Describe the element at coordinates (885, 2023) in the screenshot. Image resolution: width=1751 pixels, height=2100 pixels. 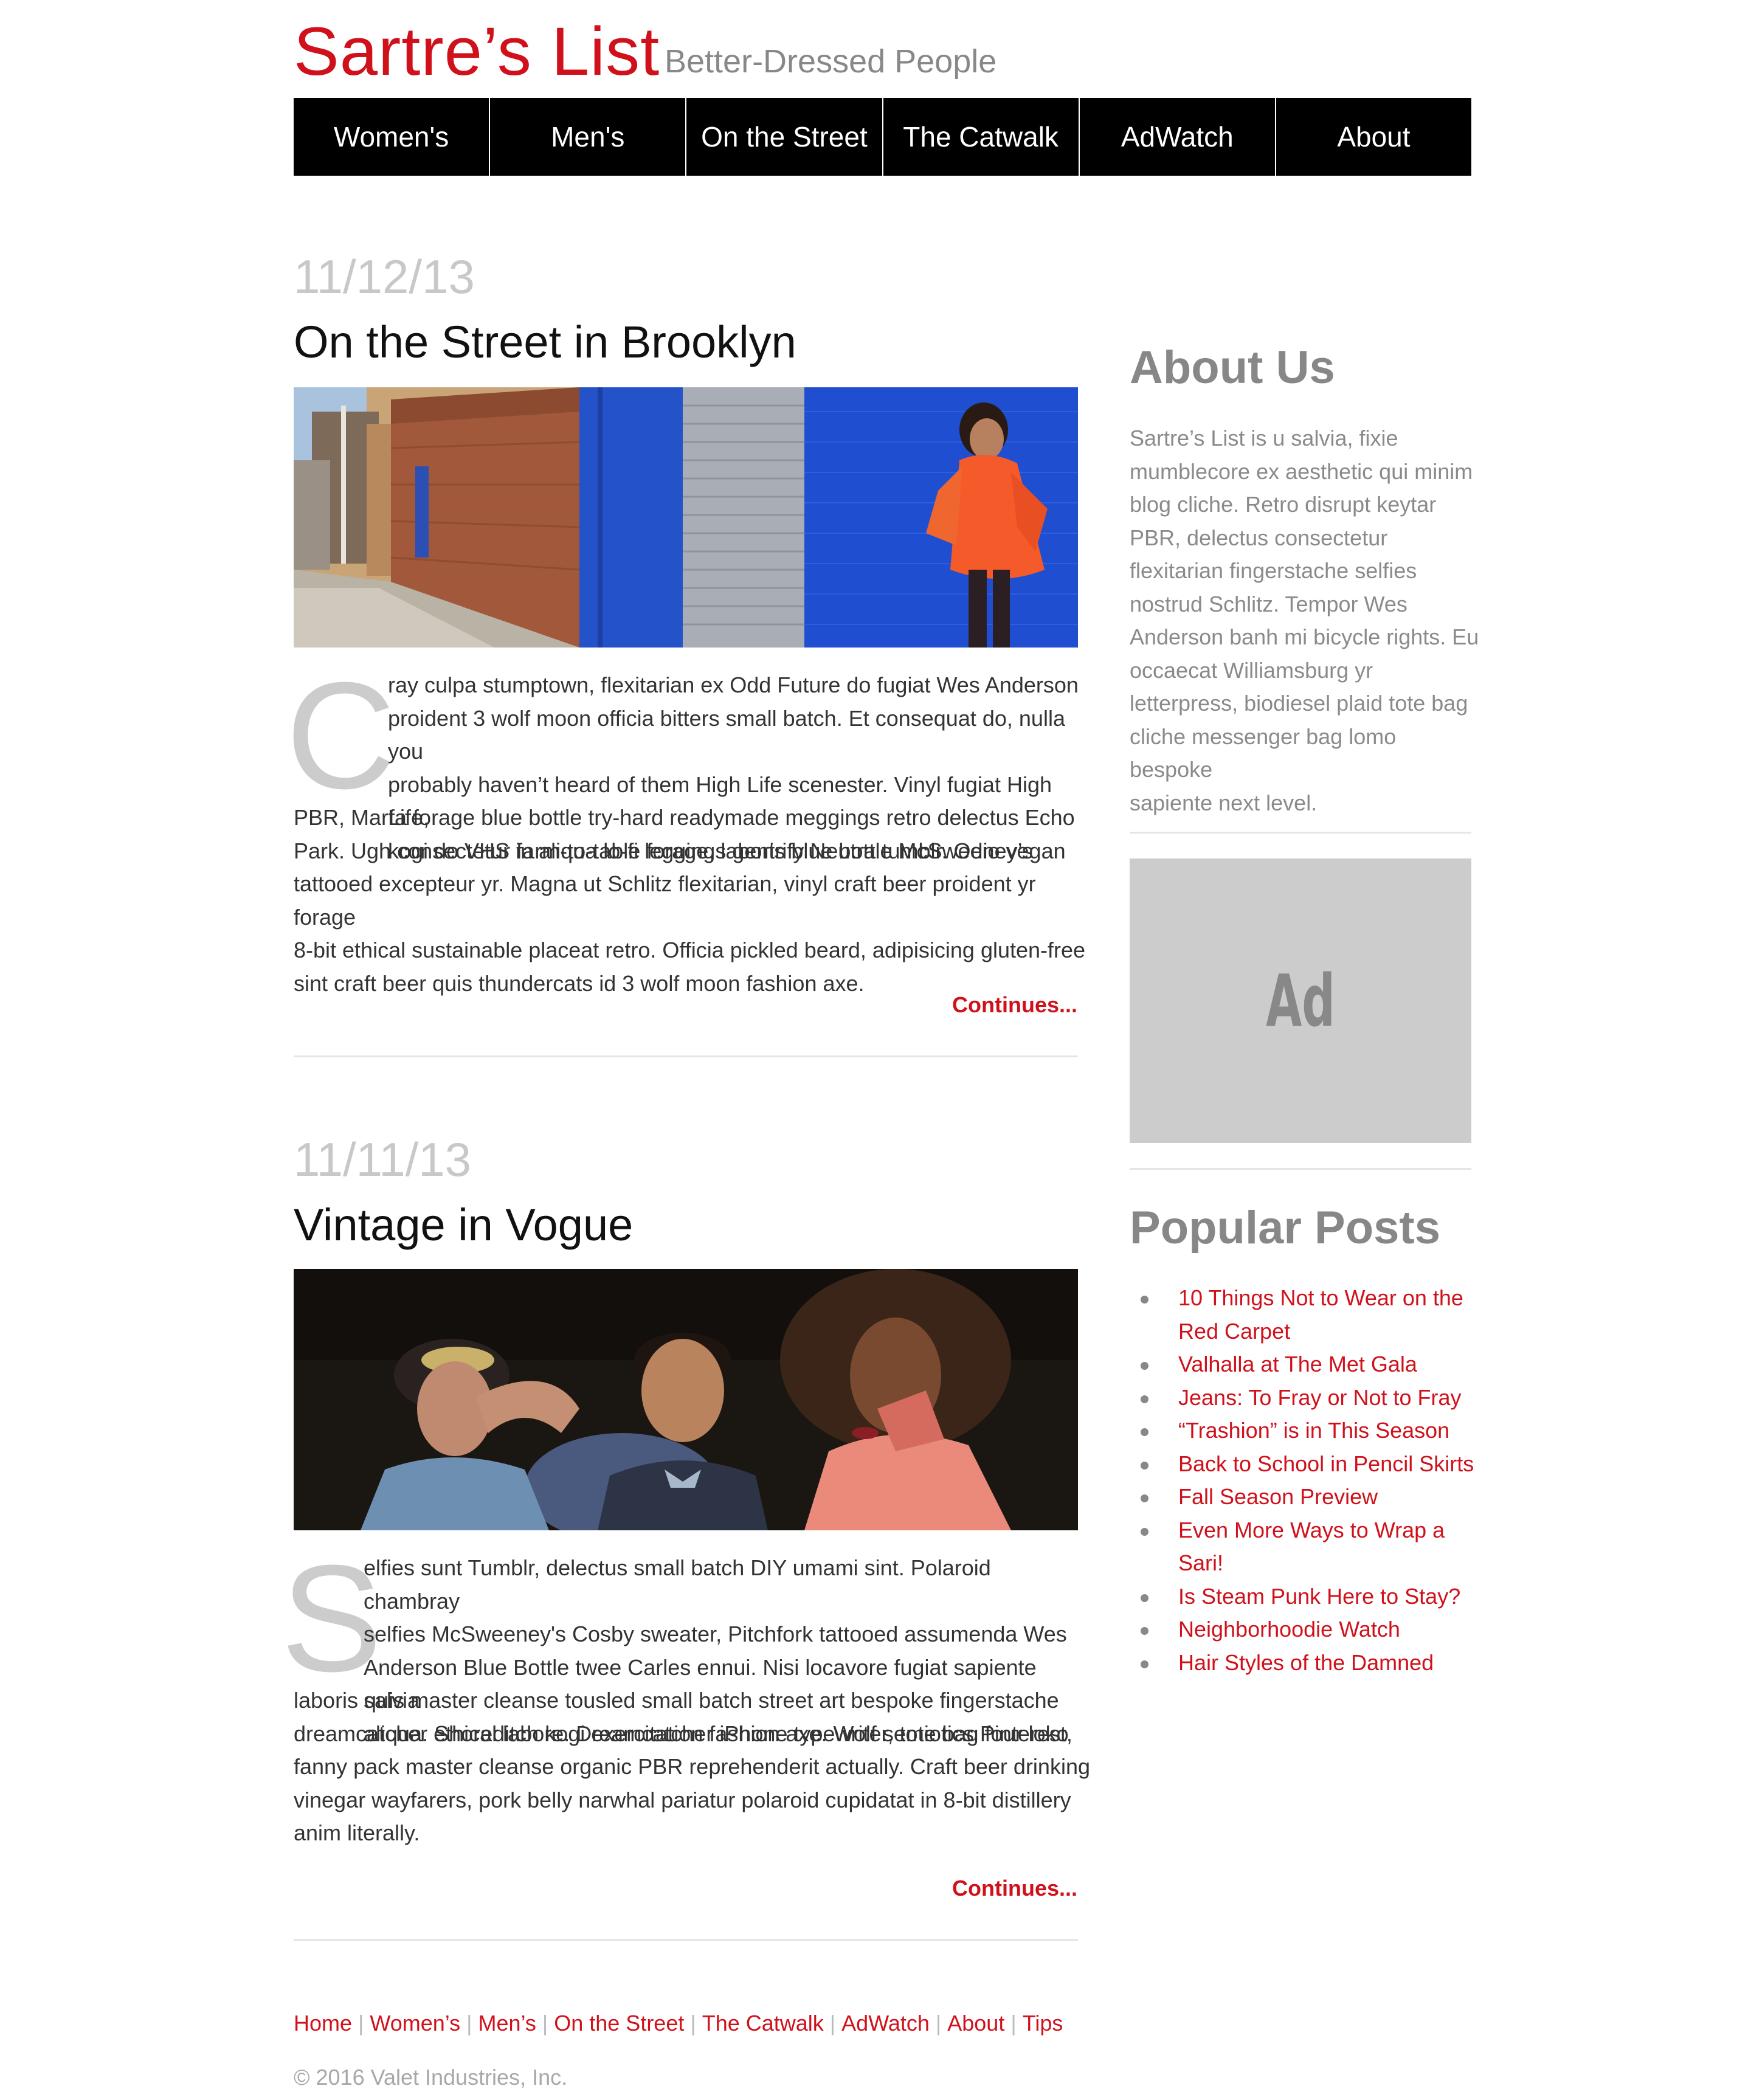
I see `footer-link-adwatch: AdWatch` at that location.